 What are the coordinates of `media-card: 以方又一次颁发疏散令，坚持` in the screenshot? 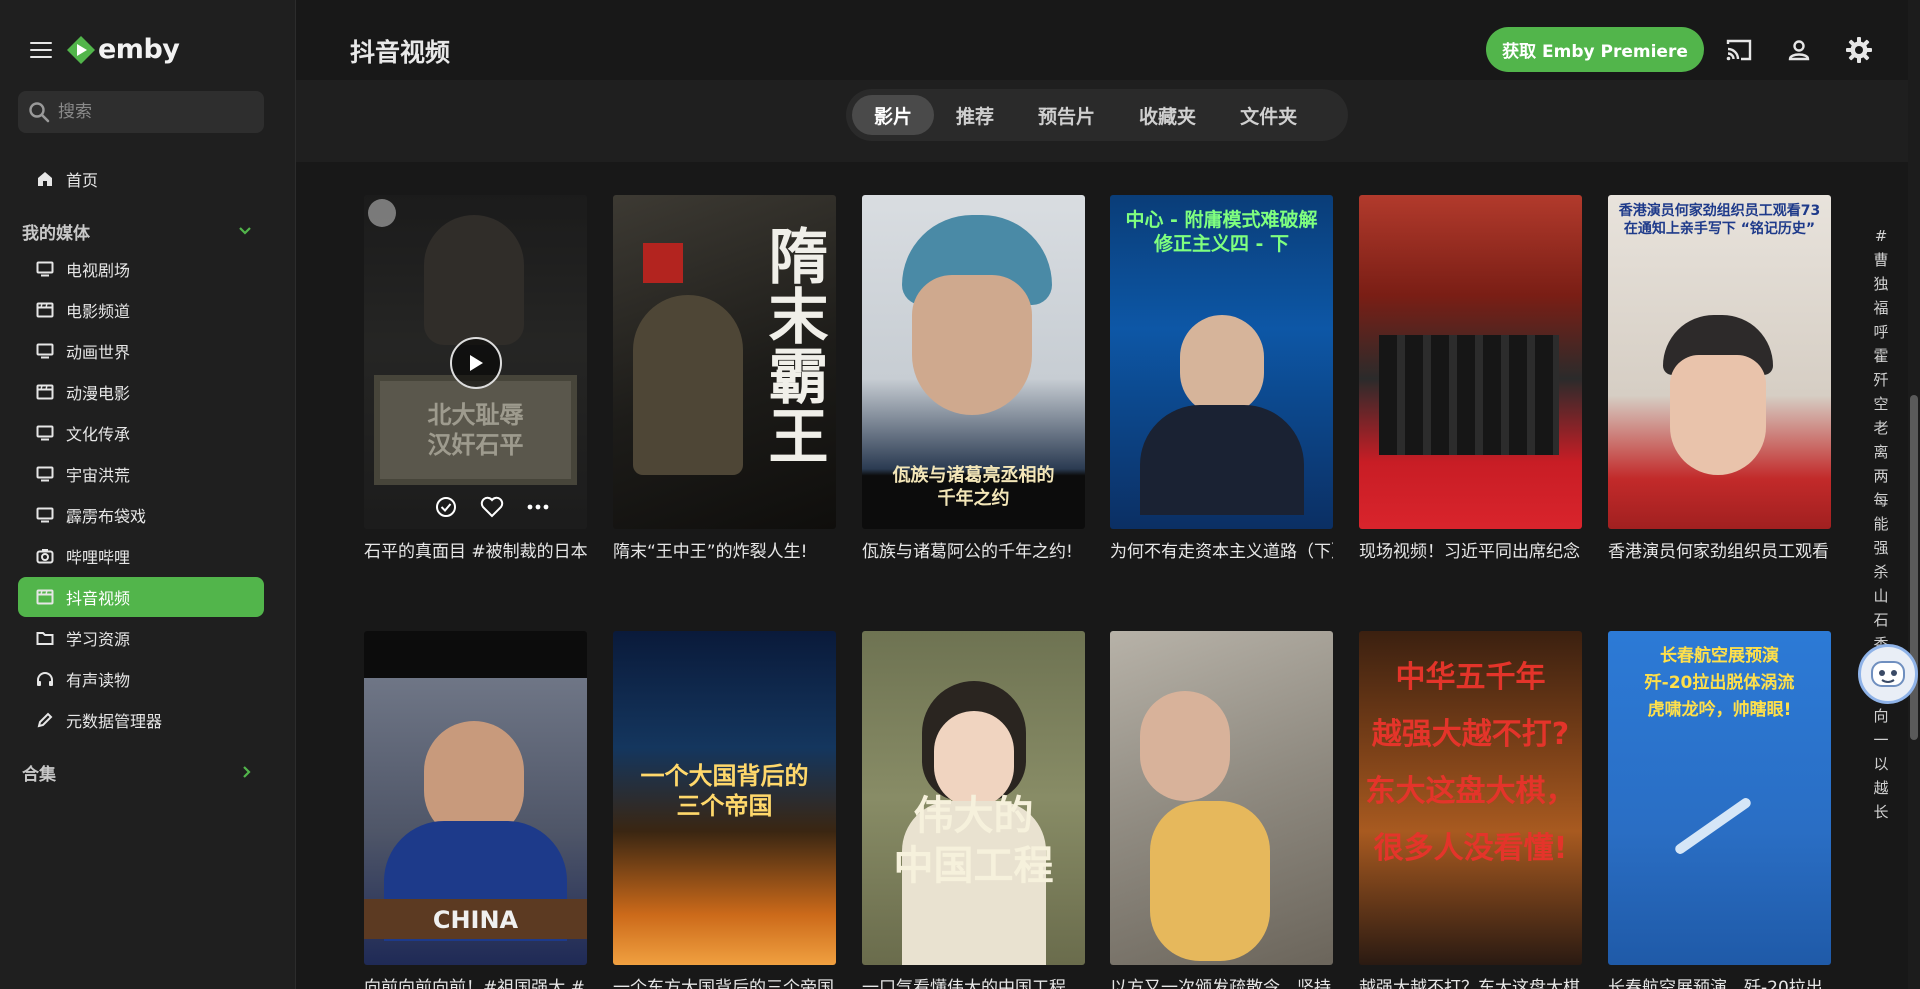 It's located at (1221, 810).